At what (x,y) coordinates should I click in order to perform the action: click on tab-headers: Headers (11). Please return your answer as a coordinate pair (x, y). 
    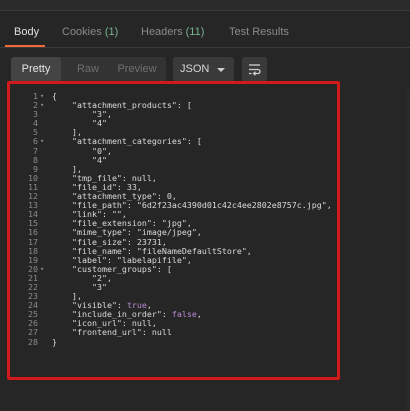
    Looking at the image, I should click on (172, 32).